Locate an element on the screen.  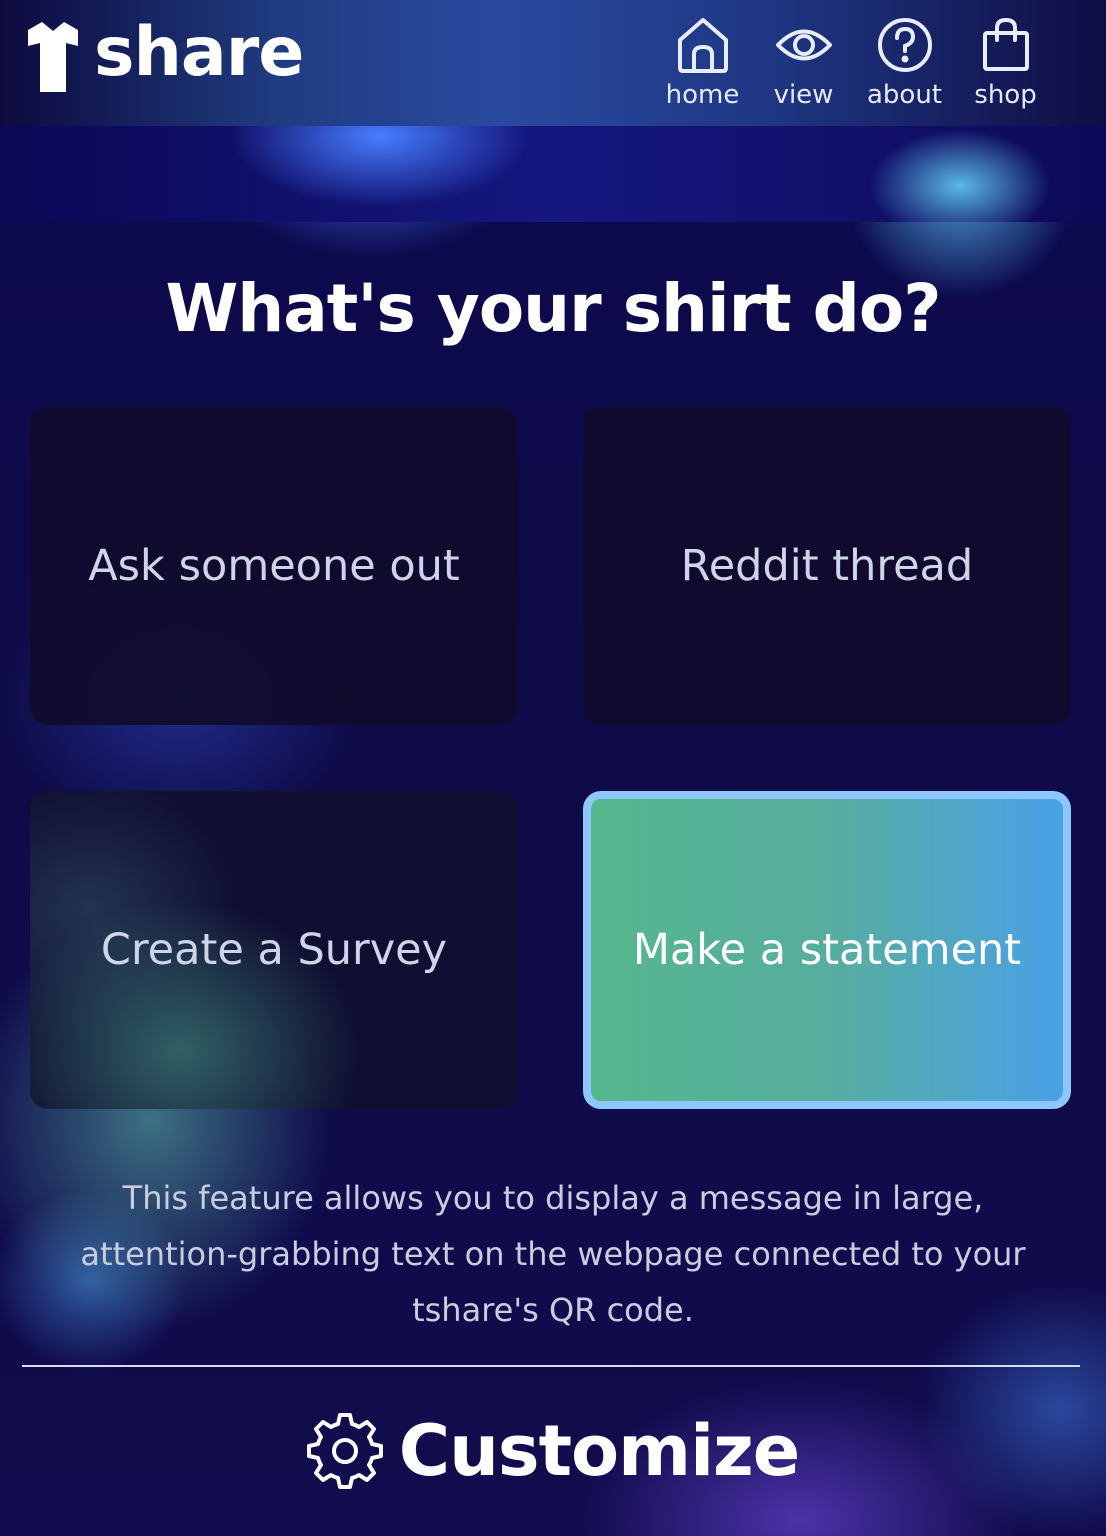
question-icon is located at coordinates (904, 45).